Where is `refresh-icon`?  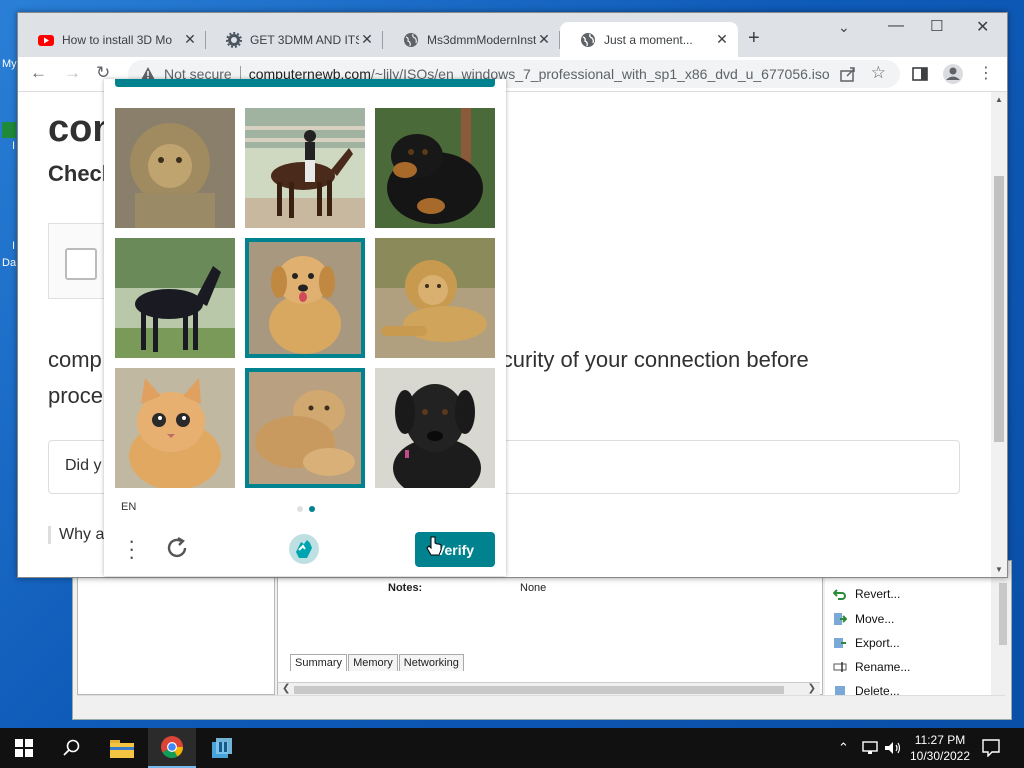
refresh-icon is located at coordinates (177, 548).